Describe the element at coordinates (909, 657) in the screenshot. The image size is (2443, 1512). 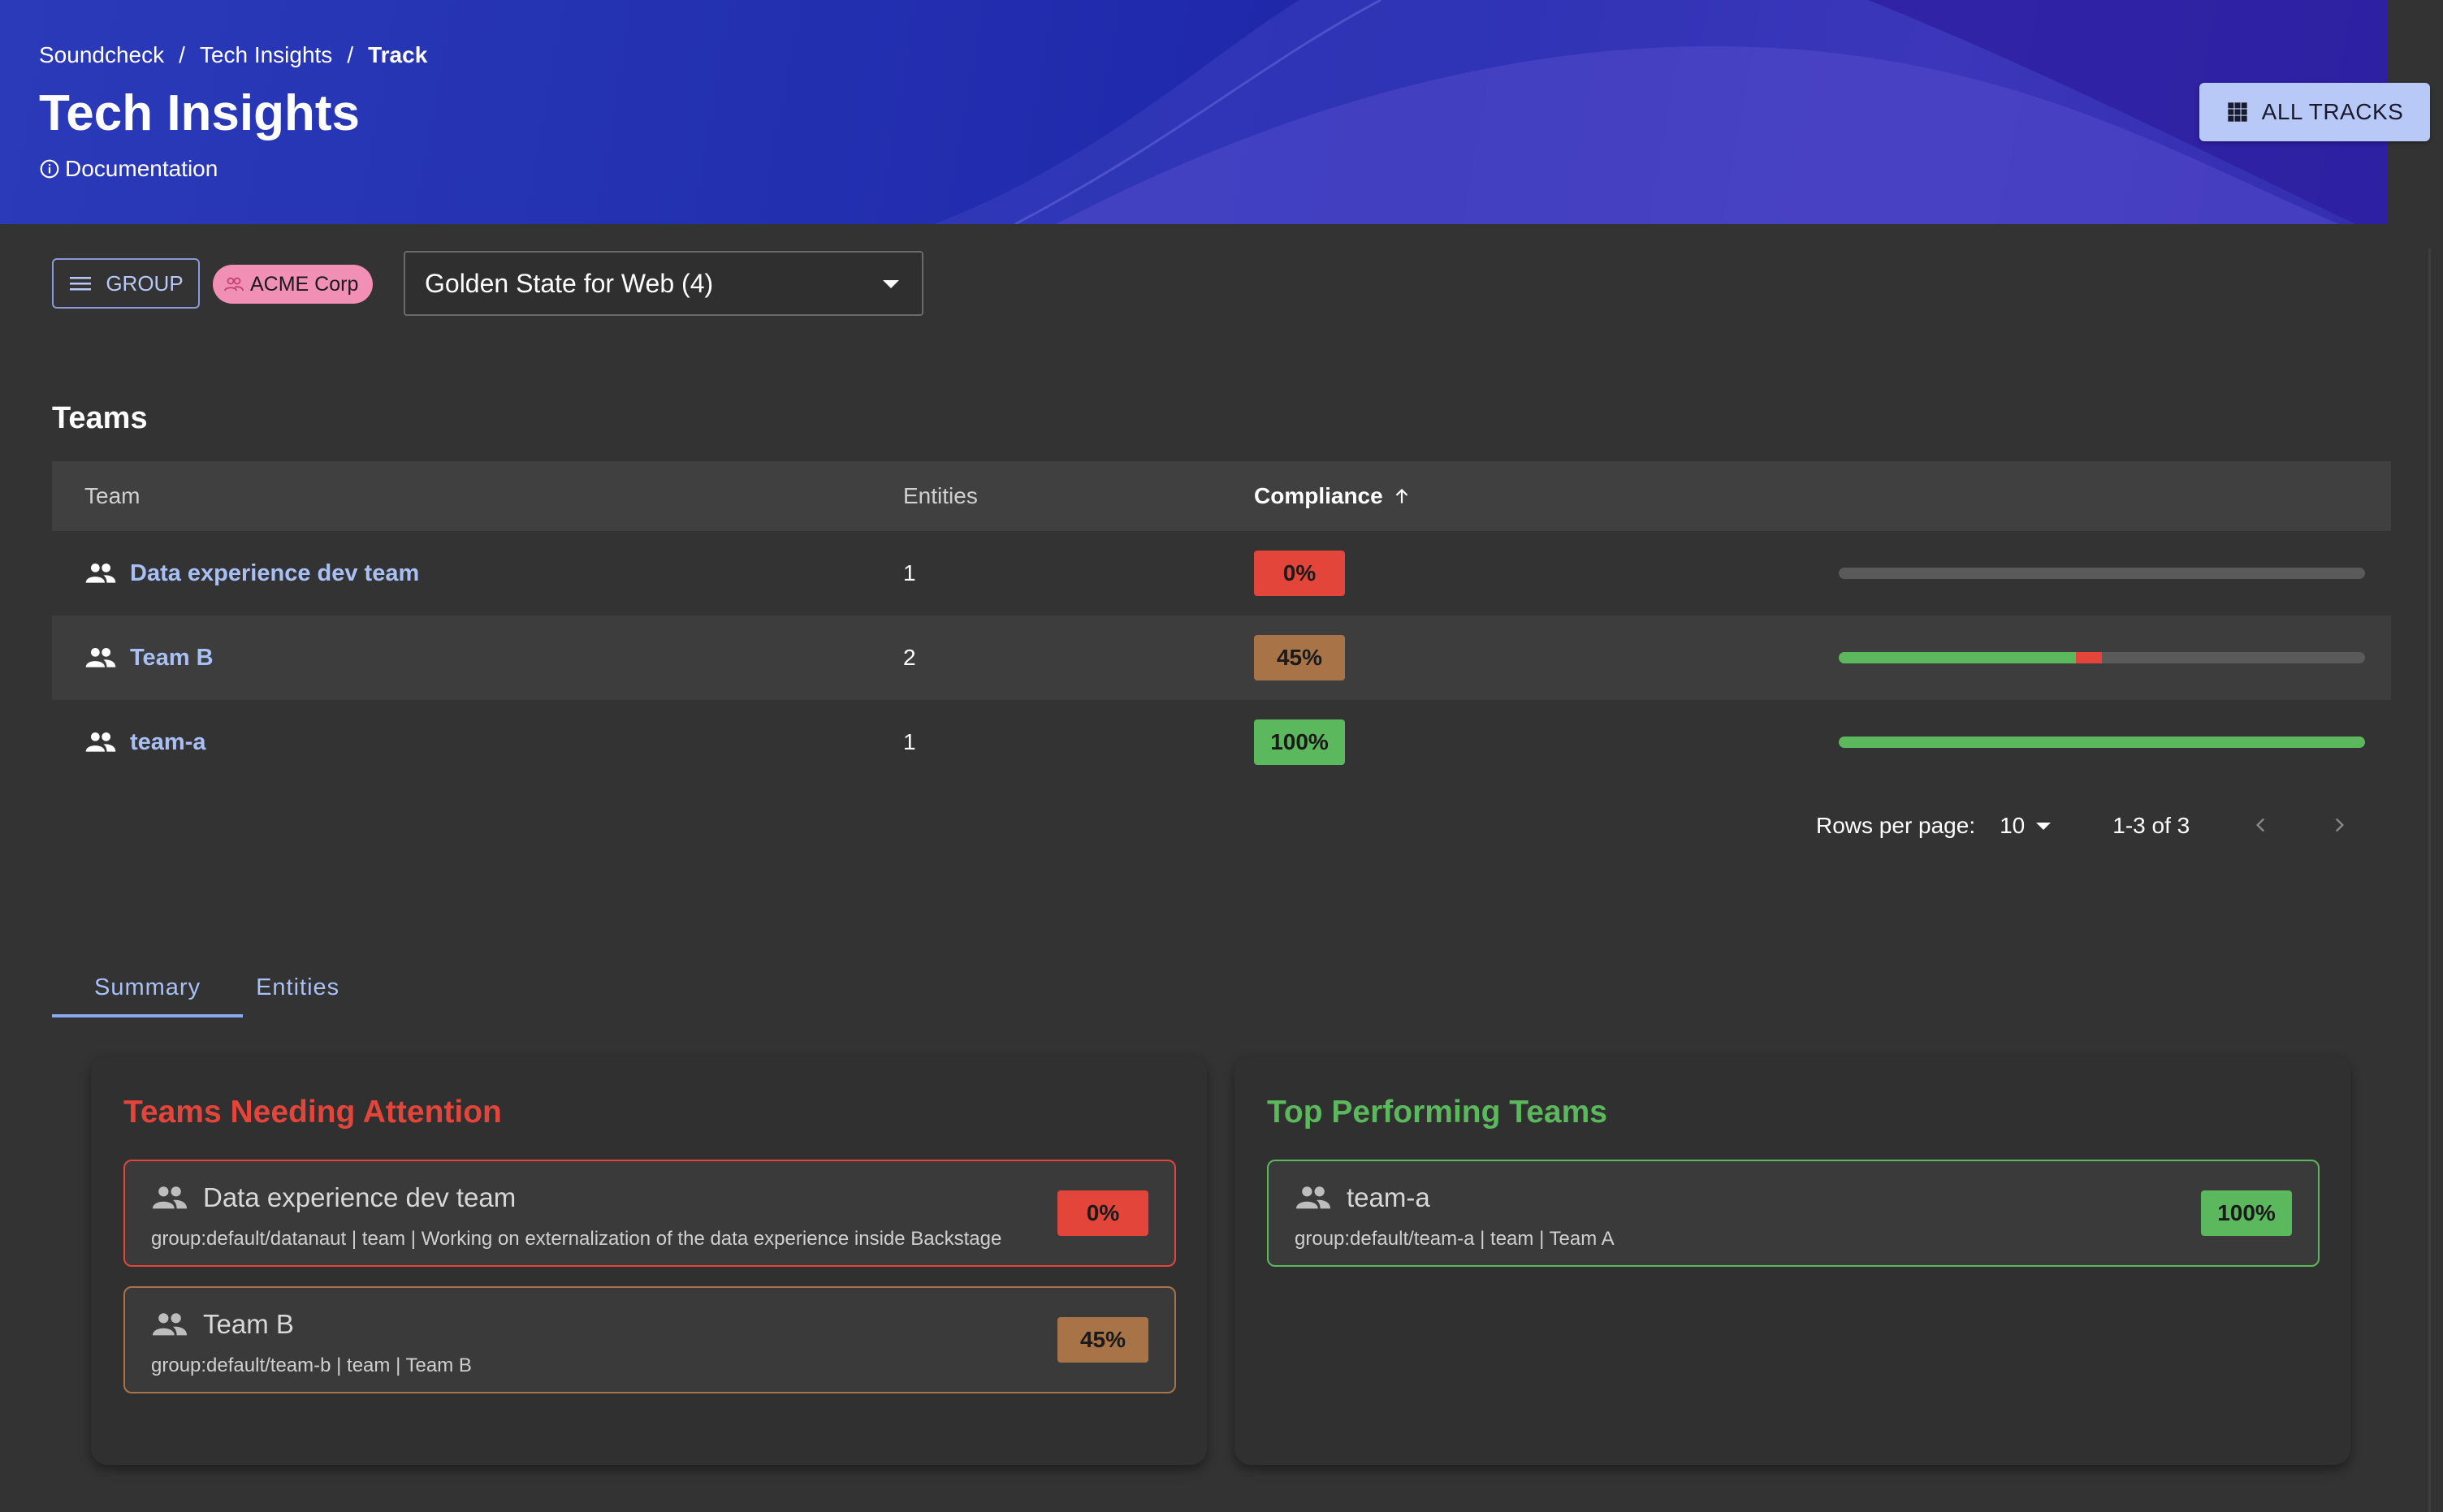
I see `entity-count: 2` at that location.